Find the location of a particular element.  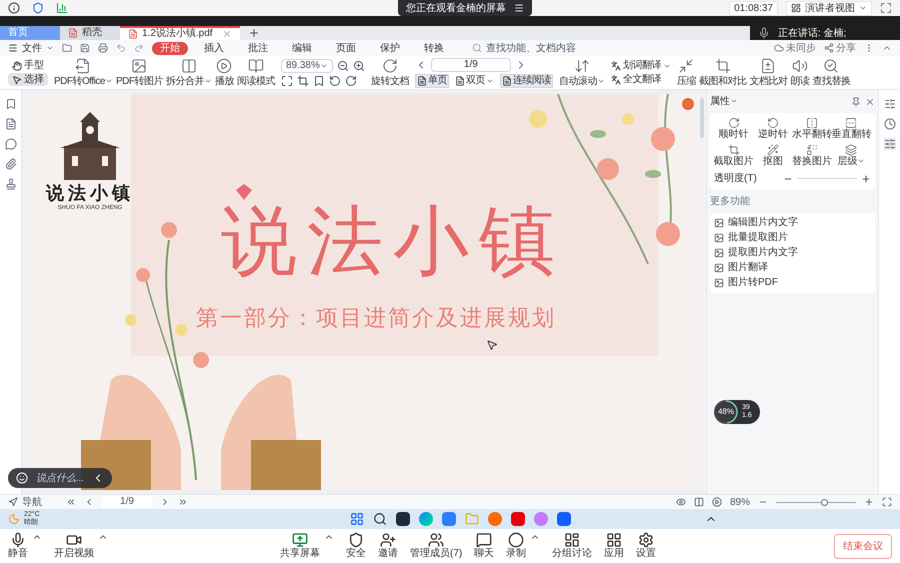

menu-icon is located at coordinates (519, 8).